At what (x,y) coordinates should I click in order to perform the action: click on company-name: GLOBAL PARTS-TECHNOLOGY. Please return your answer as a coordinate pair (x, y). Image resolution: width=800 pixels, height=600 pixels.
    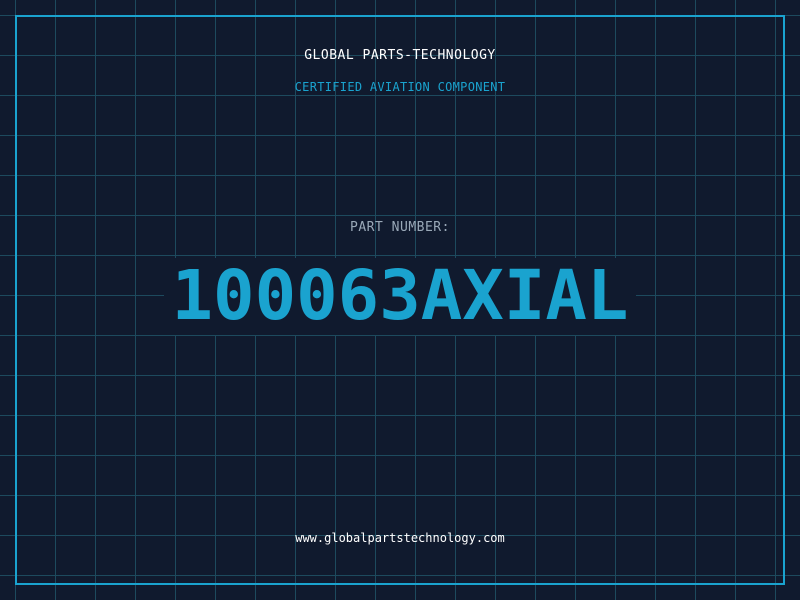
    Looking at the image, I should click on (400, 55).